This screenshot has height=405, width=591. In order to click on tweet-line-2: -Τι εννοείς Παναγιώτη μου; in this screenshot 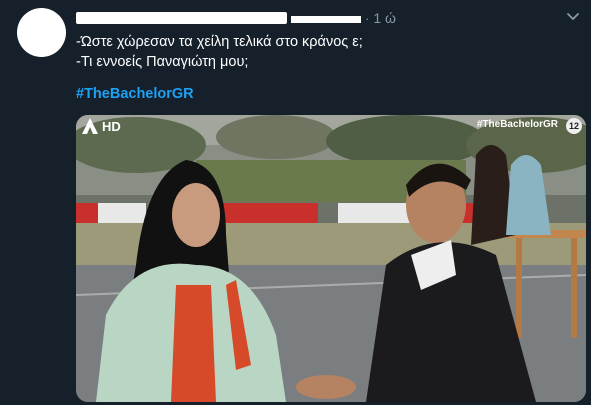, I will do `click(162, 62)`.